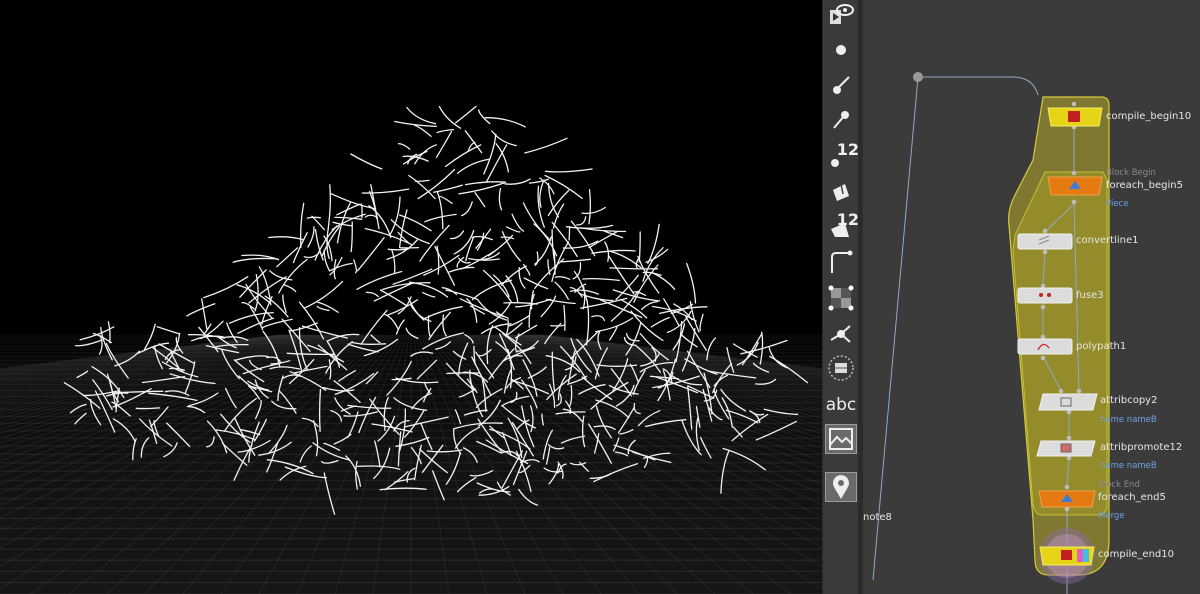  What do you see at coordinates (841, 85) in the screenshot?
I see `paint-brush-icon` at bounding box center [841, 85].